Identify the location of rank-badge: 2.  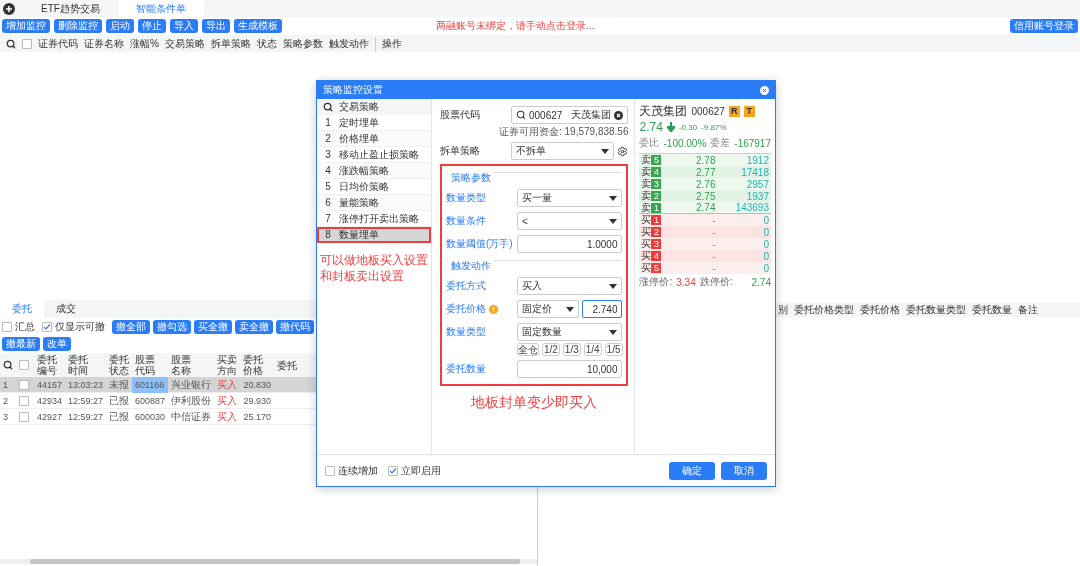
(656, 196).